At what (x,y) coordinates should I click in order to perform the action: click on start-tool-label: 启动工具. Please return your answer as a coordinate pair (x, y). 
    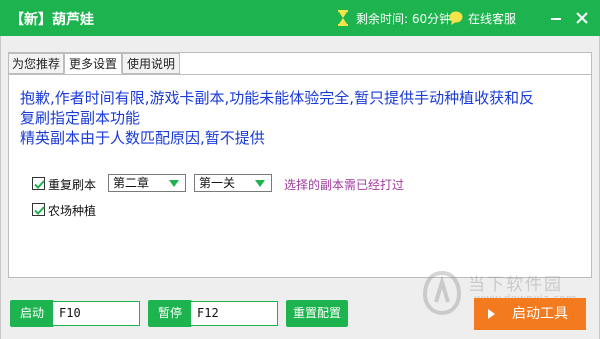
    Looking at the image, I should click on (540, 314).